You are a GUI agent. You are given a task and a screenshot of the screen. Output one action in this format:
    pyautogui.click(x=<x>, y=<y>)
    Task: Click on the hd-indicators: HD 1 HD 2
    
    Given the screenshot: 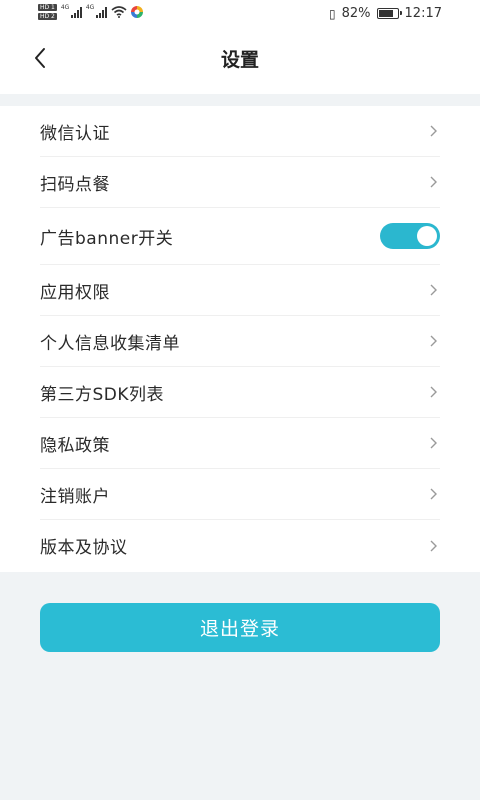 What is the action you would take?
    pyautogui.click(x=47, y=12)
    